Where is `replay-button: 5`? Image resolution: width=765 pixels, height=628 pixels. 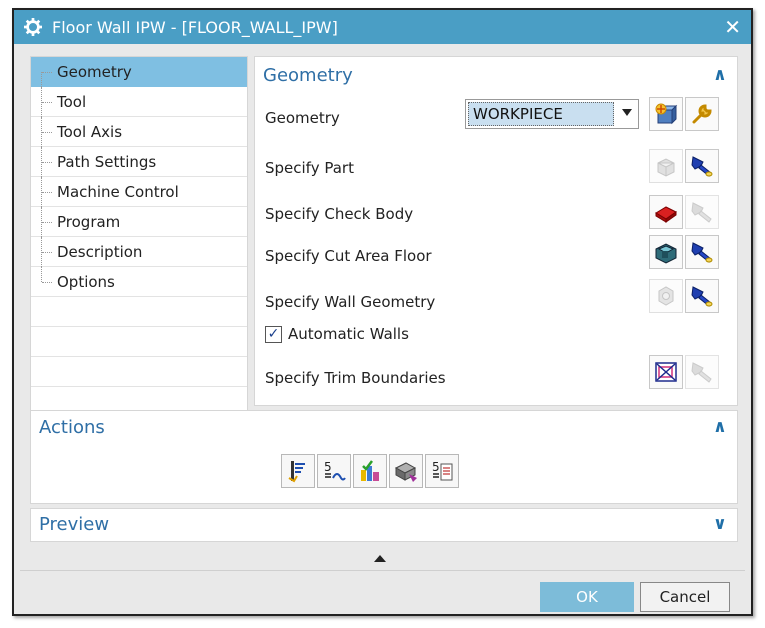
replay-button: 5 is located at coordinates (334, 471).